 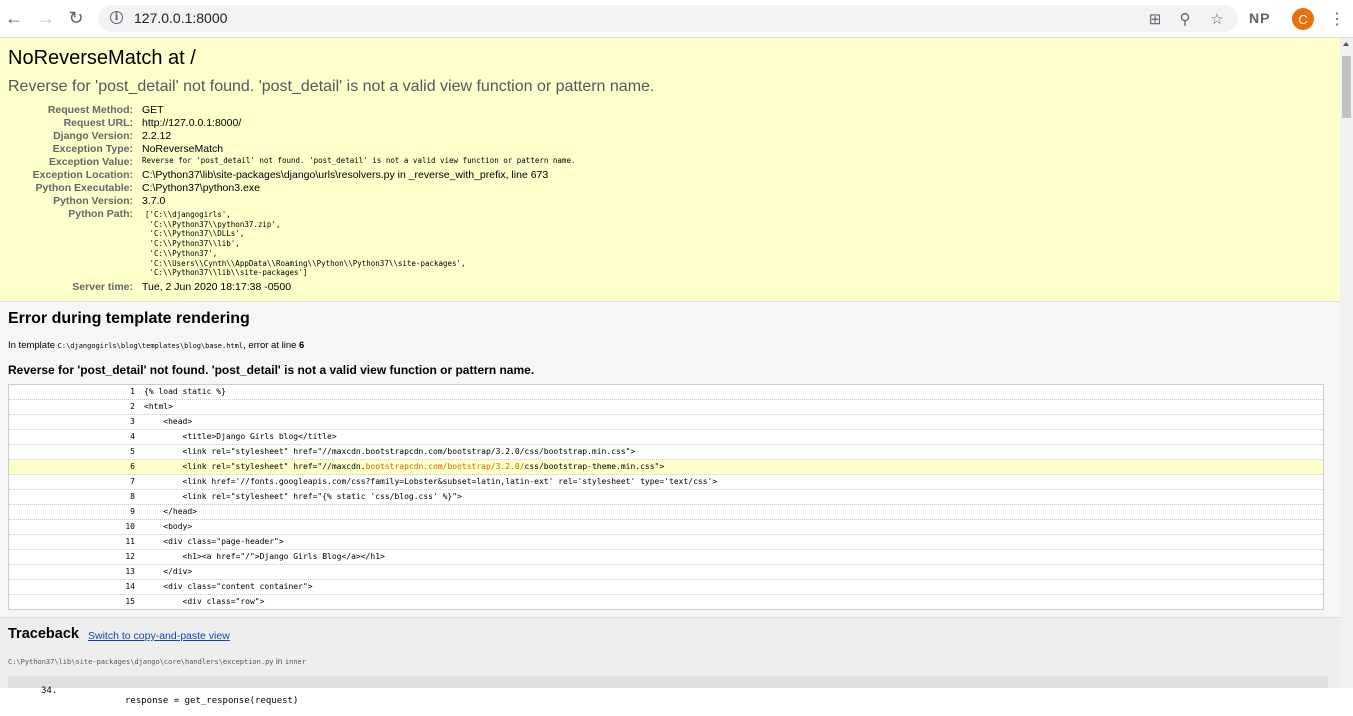 What do you see at coordinates (130, 556) in the screenshot?
I see `line-number: 12` at bounding box center [130, 556].